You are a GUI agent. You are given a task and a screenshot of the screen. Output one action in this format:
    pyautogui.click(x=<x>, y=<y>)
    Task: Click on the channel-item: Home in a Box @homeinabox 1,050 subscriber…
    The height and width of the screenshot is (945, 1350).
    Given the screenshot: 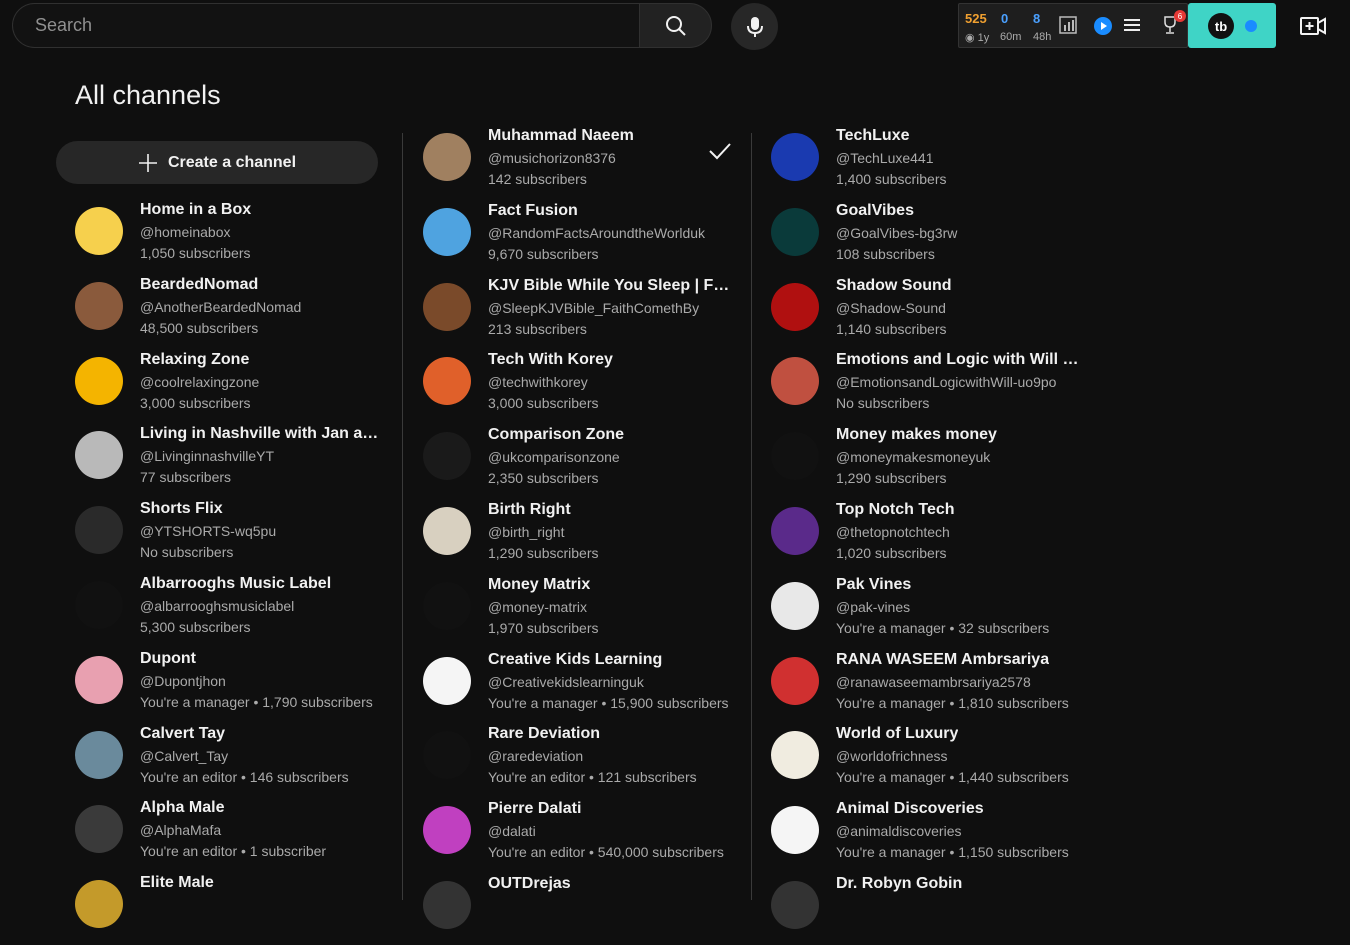 What is the action you would take?
    pyautogui.click(x=235, y=236)
    